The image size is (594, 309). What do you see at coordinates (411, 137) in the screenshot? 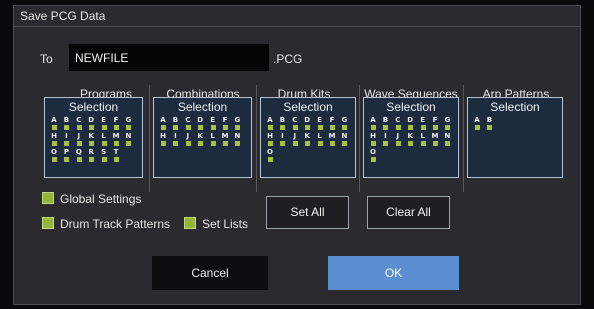
I see `wave-sequences-selection: Selection ABCDEFG HI JKLMN O` at bounding box center [411, 137].